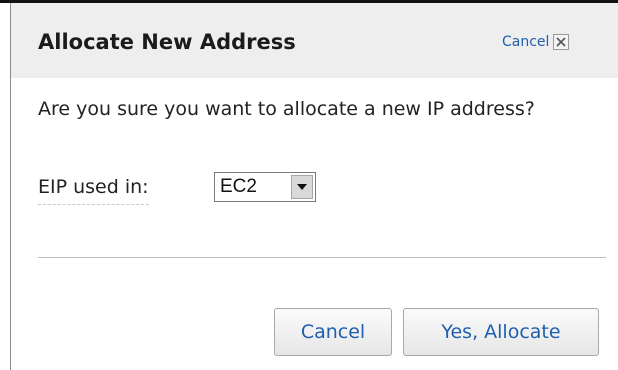 The image size is (618, 370). Describe the element at coordinates (265, 187) in the screenshot. I see `eip-scope-select: EC2` at that location.